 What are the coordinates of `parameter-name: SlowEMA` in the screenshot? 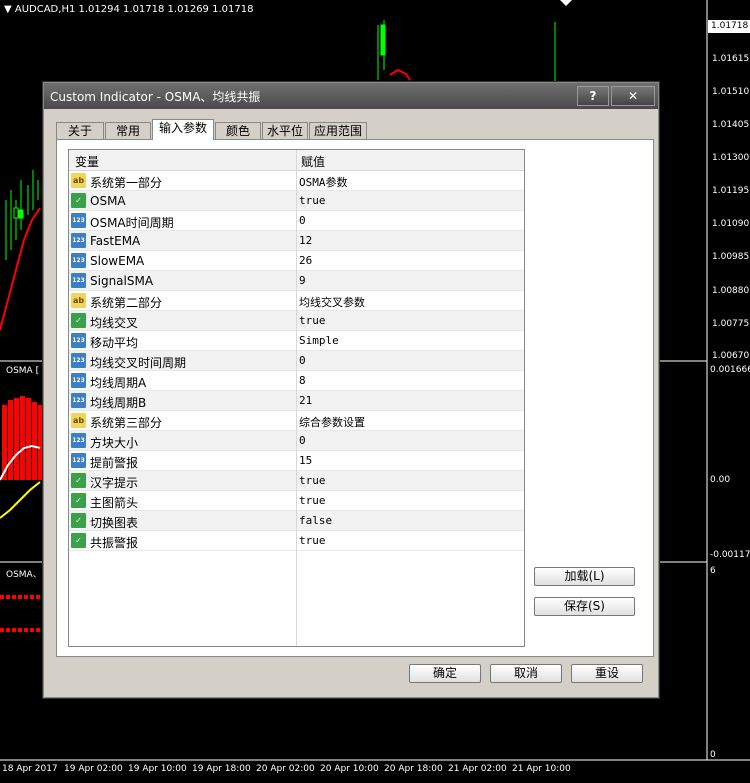 It's located at (117, 261).